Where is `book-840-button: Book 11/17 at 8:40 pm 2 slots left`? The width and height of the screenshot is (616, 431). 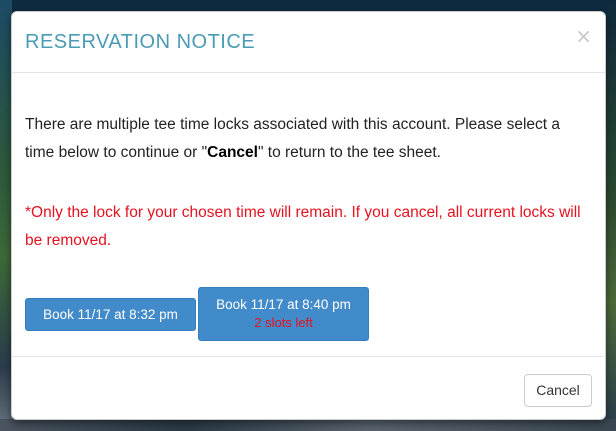 book-840-button: Book 11/17 at 8:40 pm 2 slots left is located at coordinates (283, 314).